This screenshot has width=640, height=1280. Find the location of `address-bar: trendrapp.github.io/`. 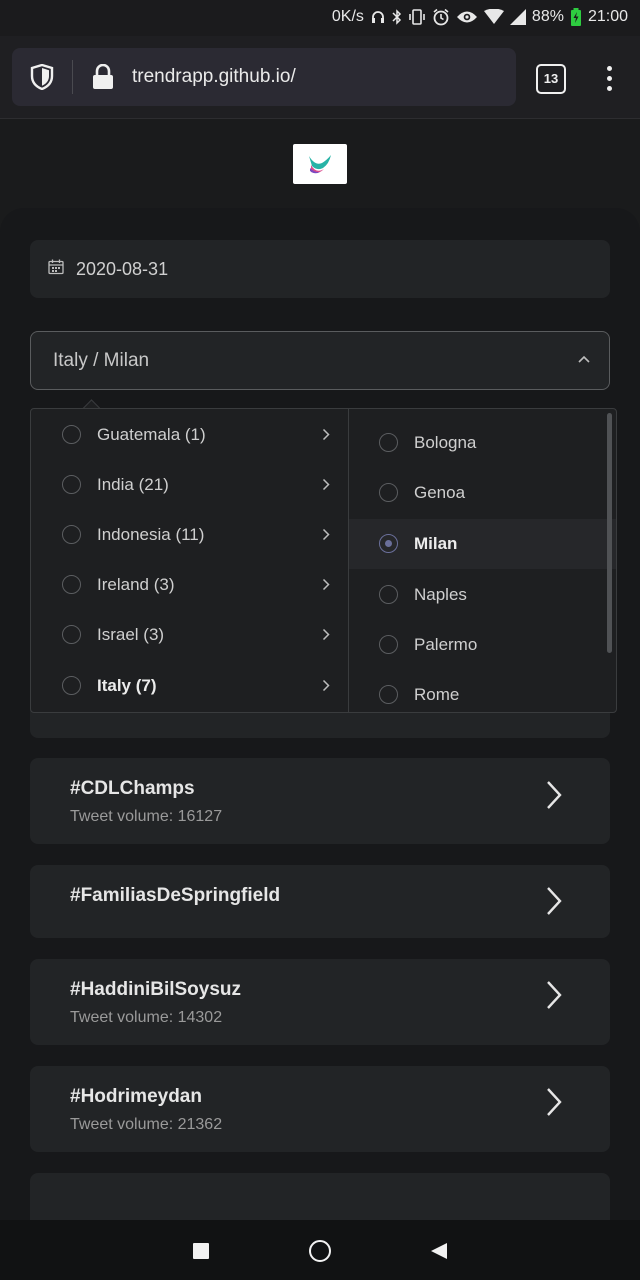

address-bar: trendrapp.github.io/ is located at coordinates (264, 77).